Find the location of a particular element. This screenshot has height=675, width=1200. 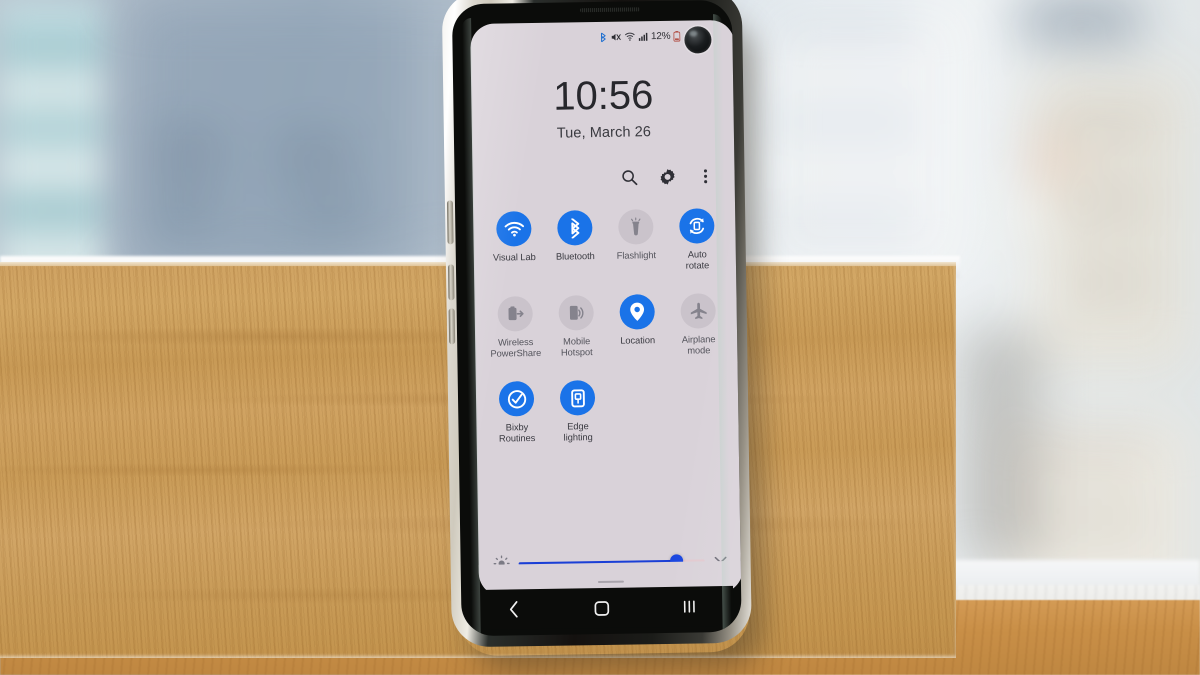

home-button is located at coordinates (601, 608).